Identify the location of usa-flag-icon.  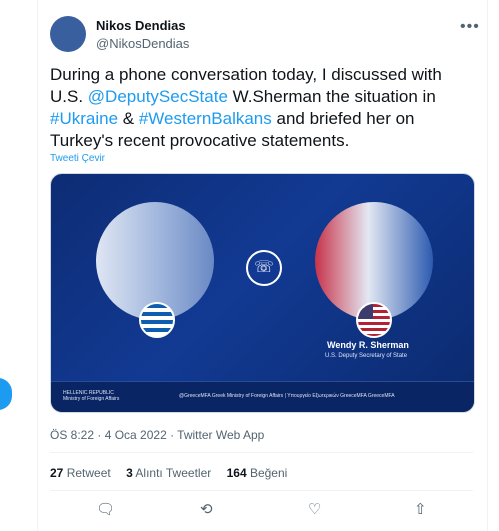
(374, 320).